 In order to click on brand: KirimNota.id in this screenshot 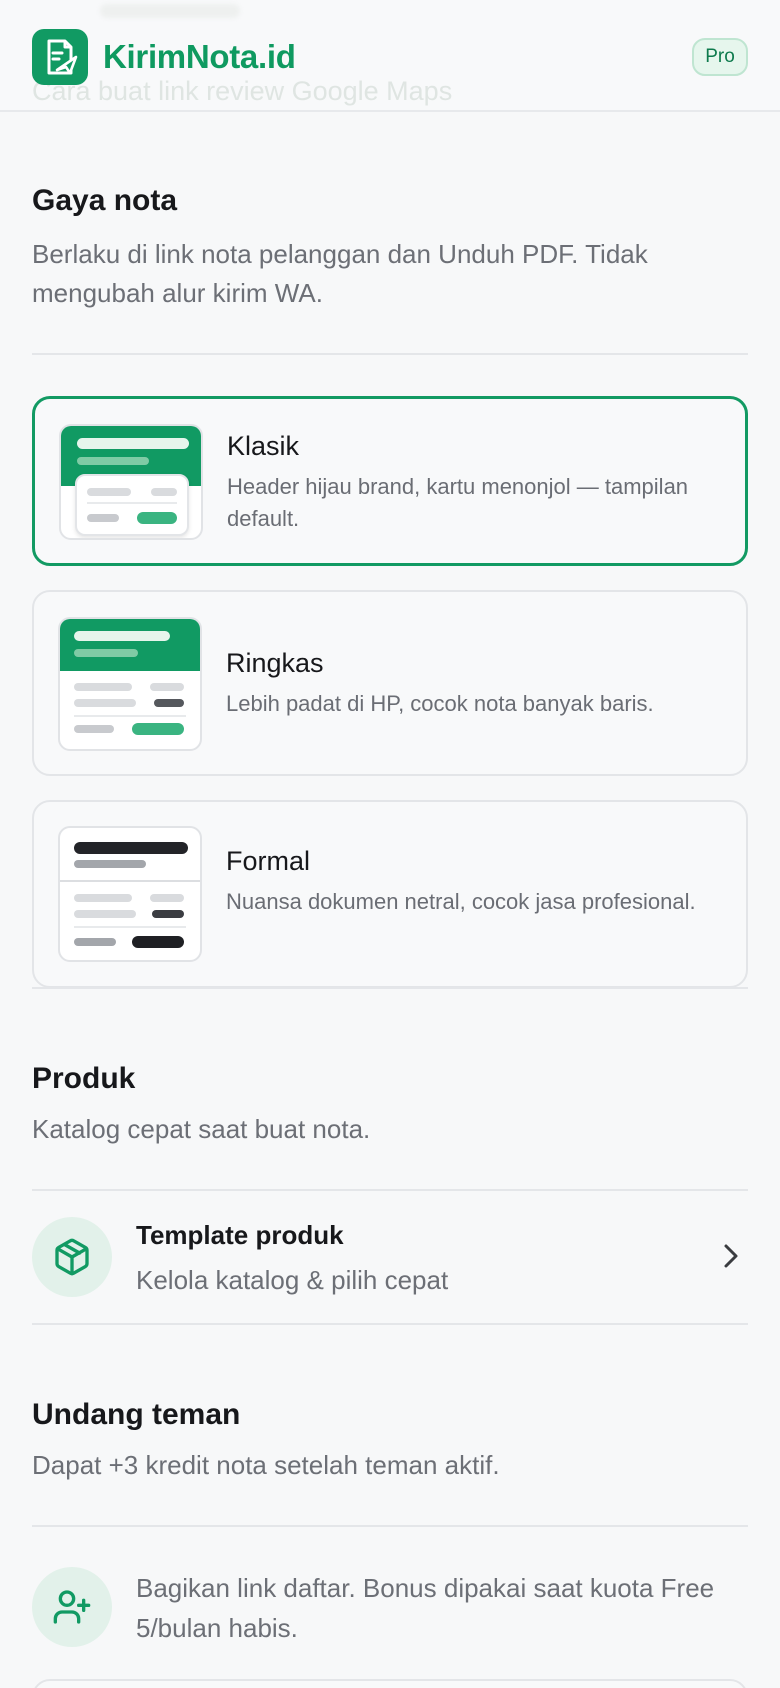, I will do `click(164, 57)`.